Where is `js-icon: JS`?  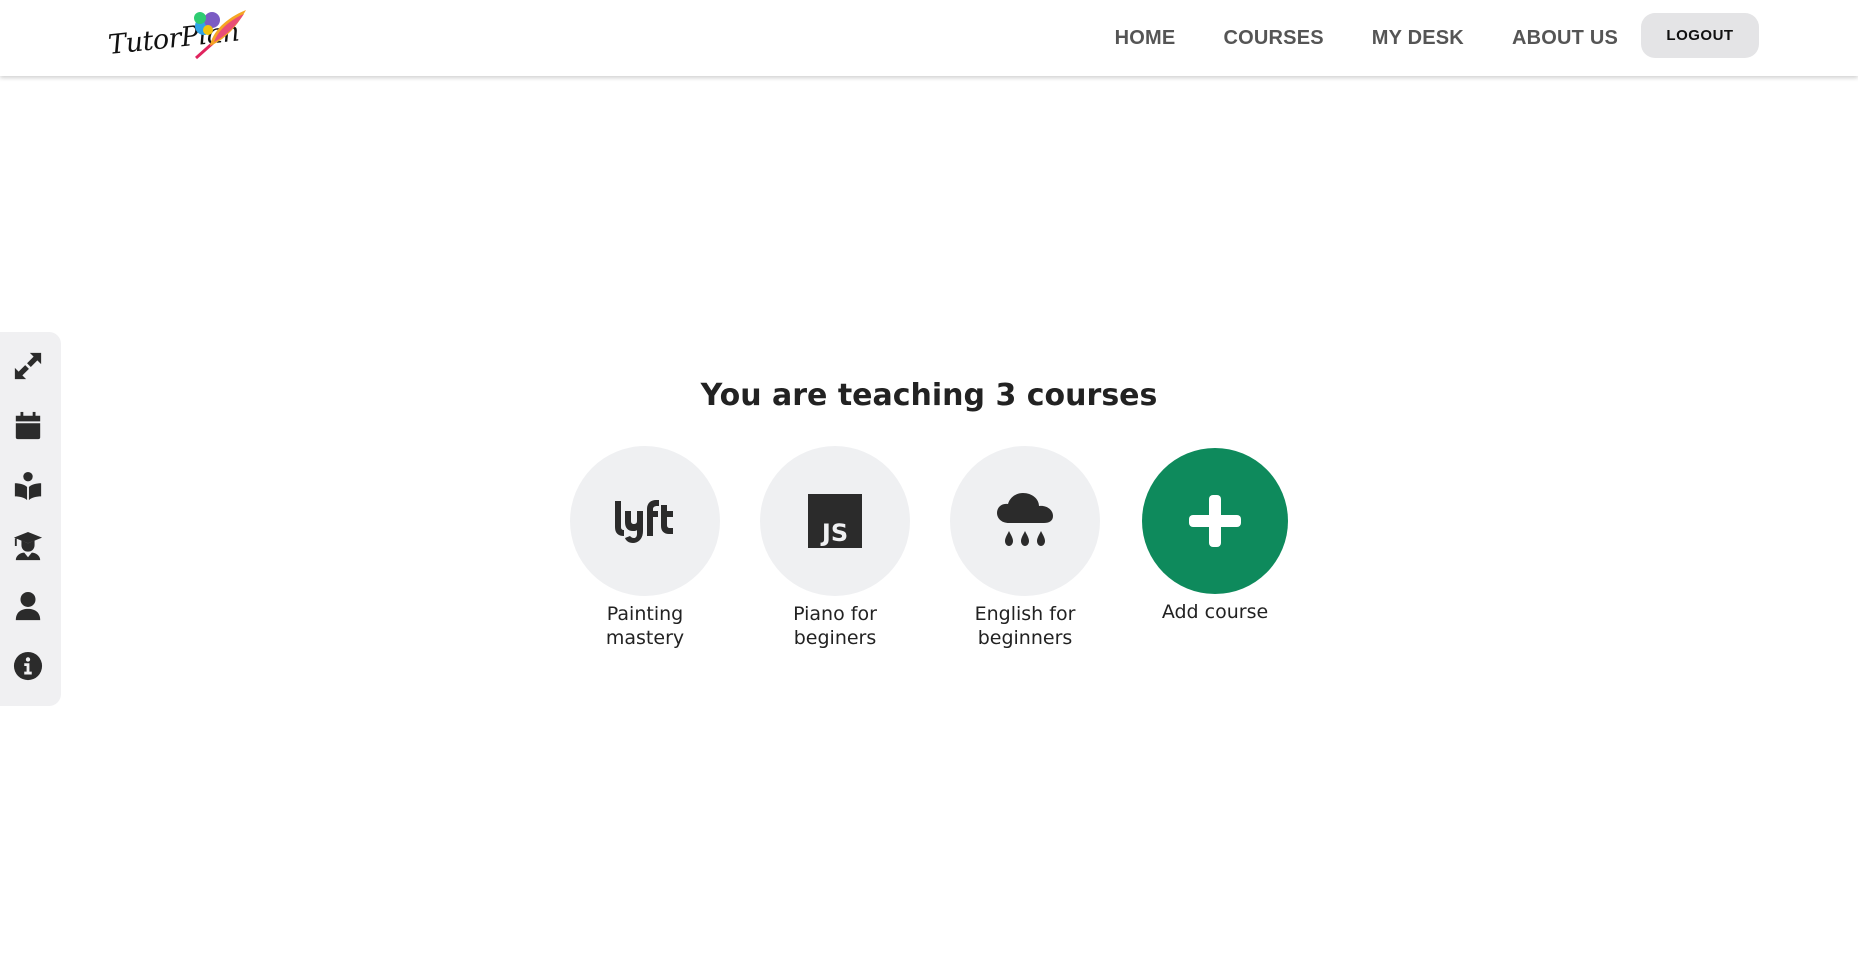 js-icon: JS is located at coordinates (835, 521).